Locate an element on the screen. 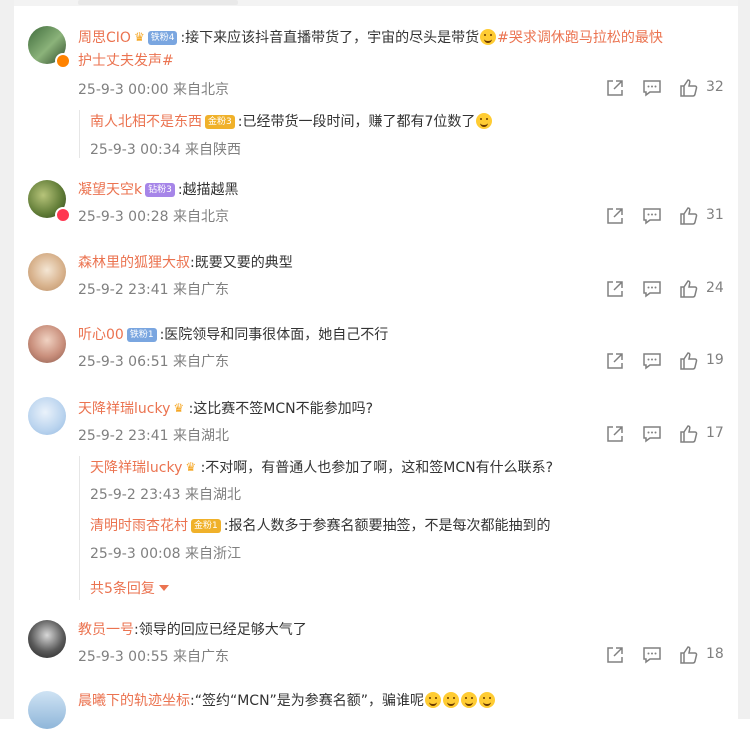 The width and height of the screenshot is (750, 729). comment-text: :接下来应该抖音直播带货了，宇宙的尽头是带货 is located at coordinates (330, 38).